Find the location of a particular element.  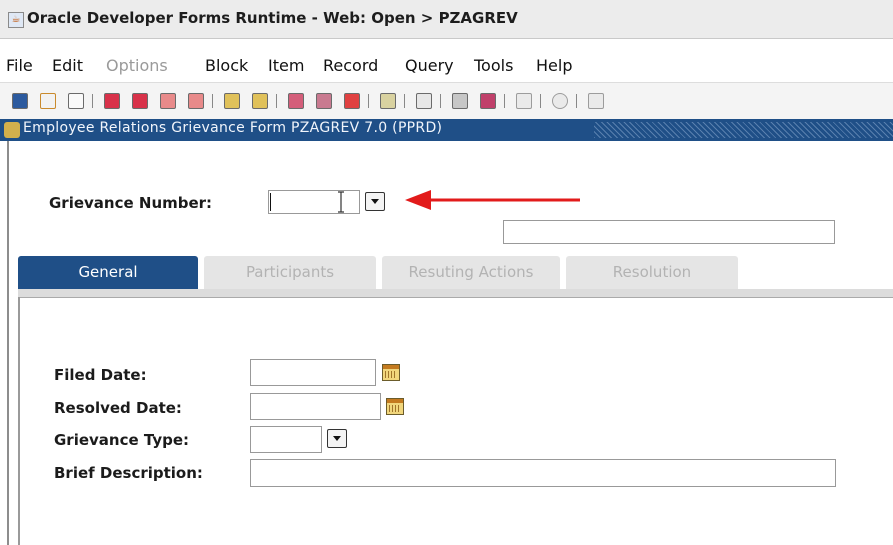

filed-date-label: Filed Date: is located at coordinates (100, 375).